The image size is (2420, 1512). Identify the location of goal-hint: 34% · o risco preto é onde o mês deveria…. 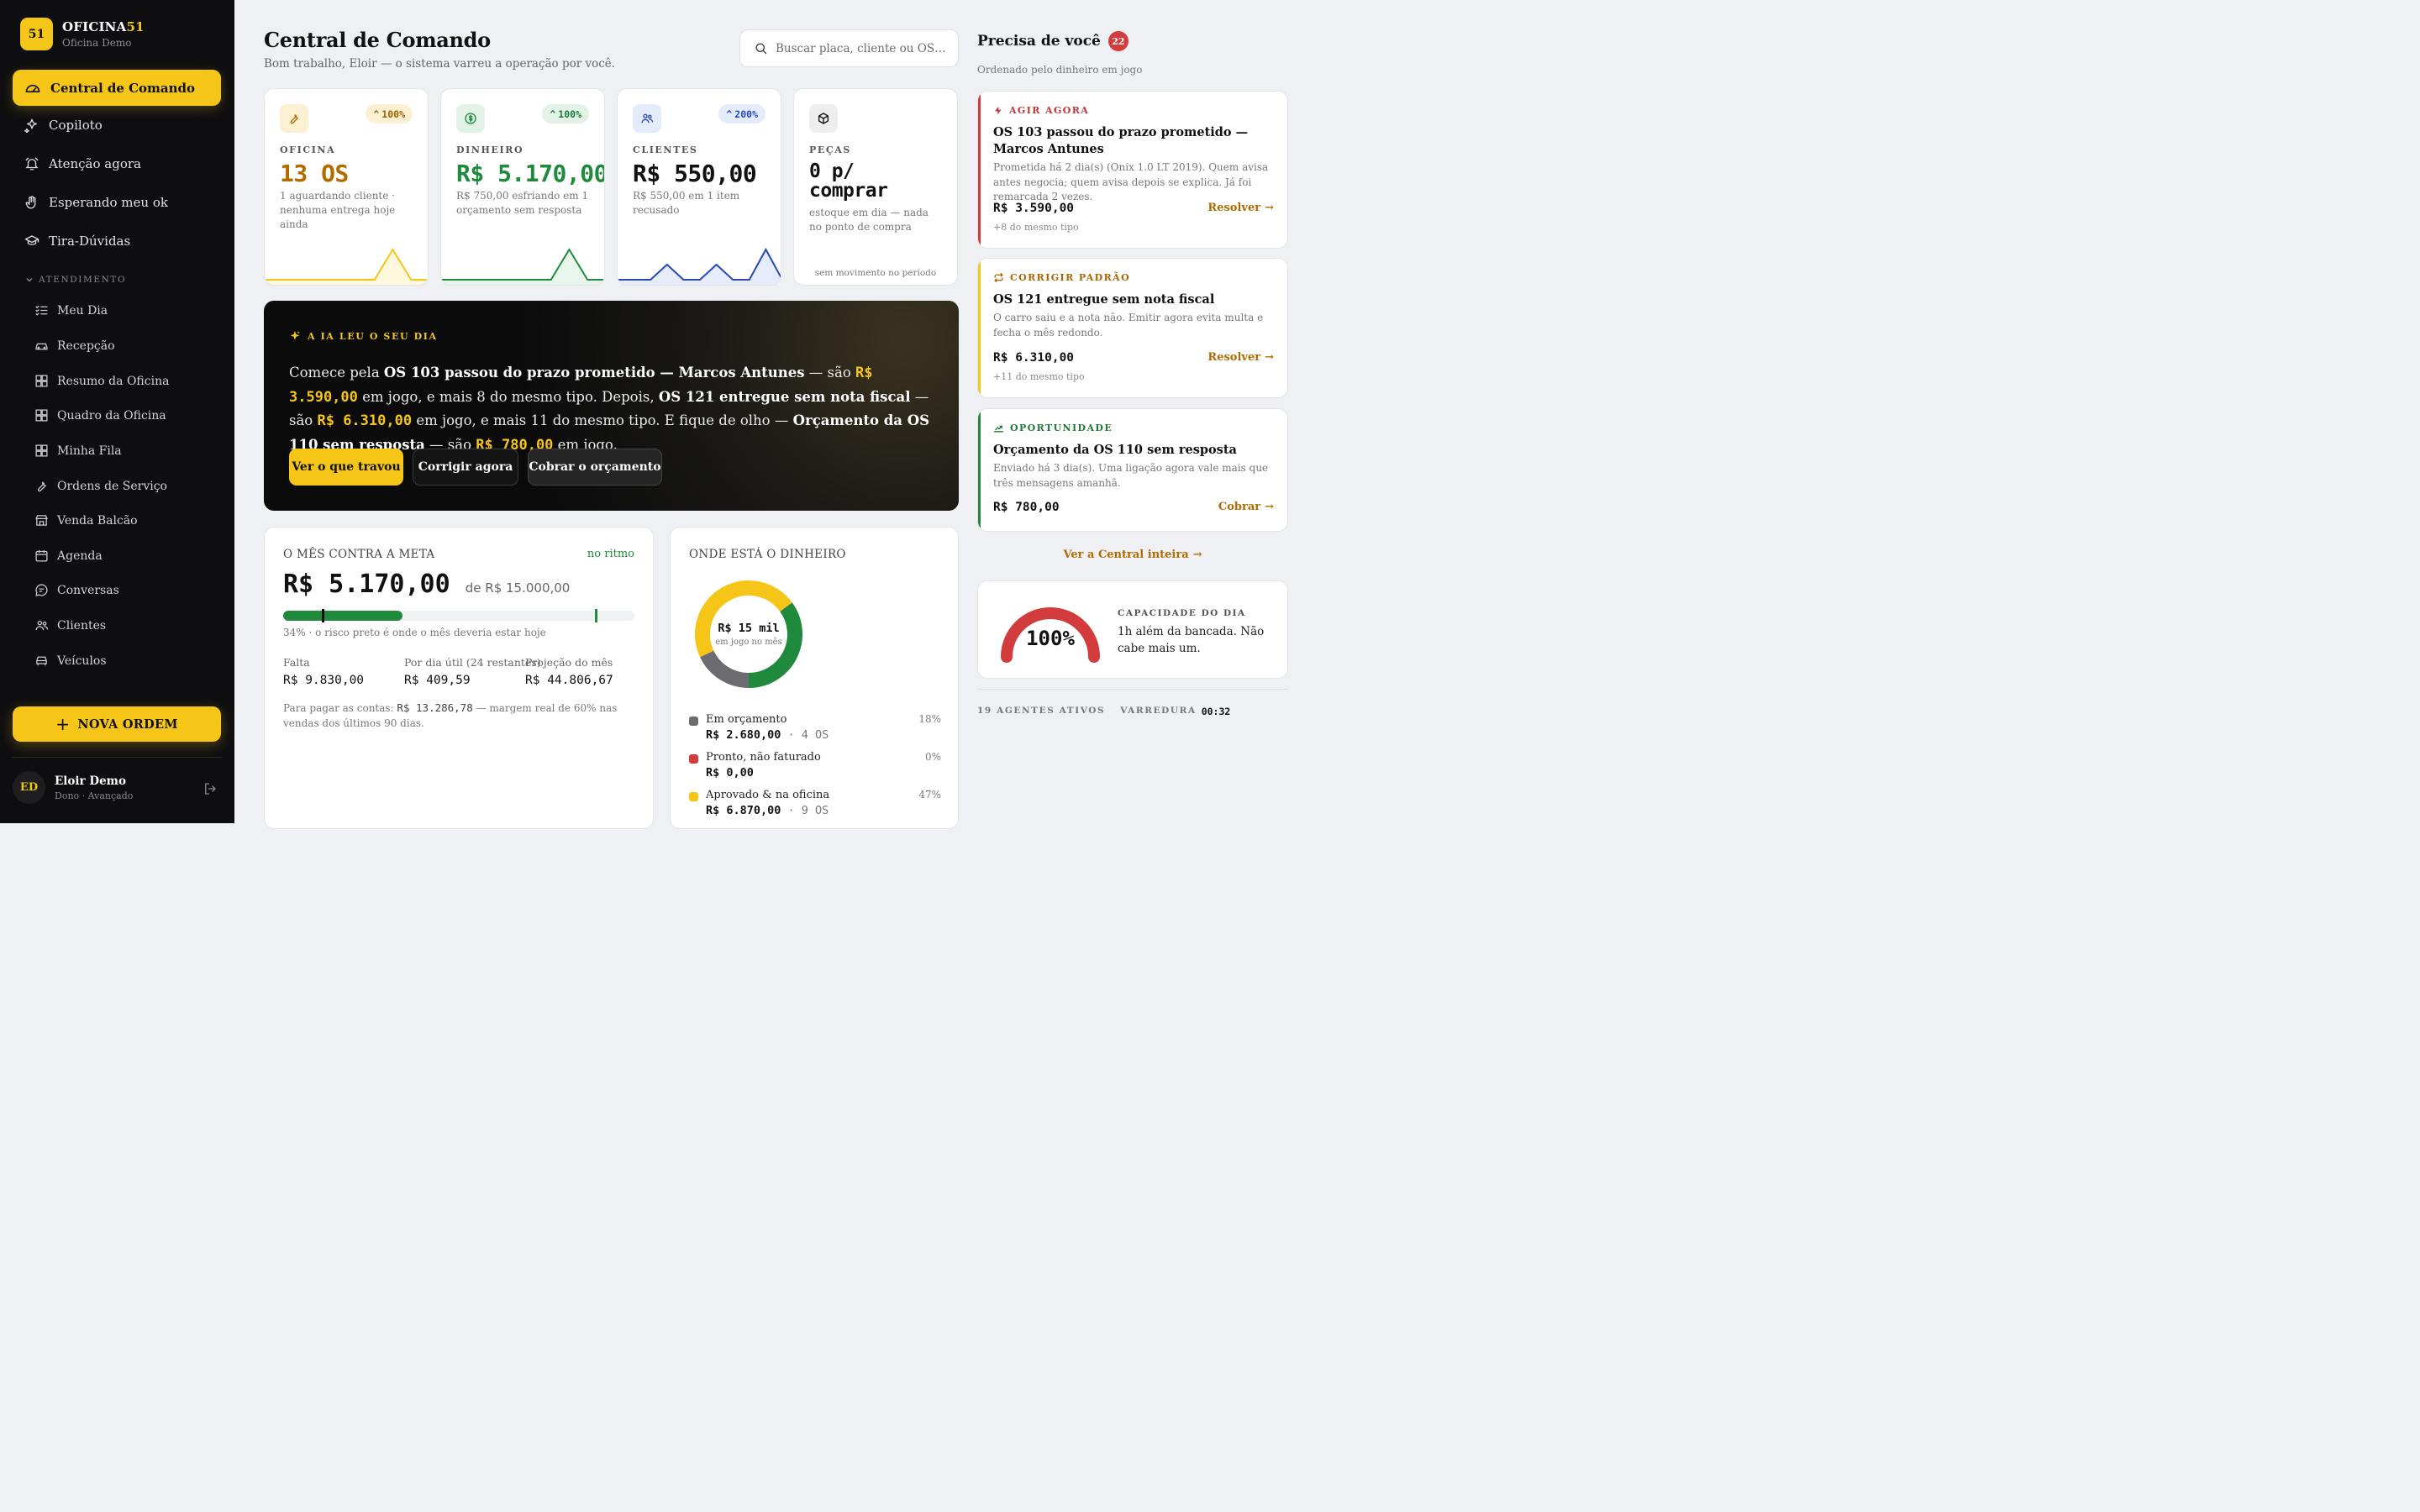
(414, 632).